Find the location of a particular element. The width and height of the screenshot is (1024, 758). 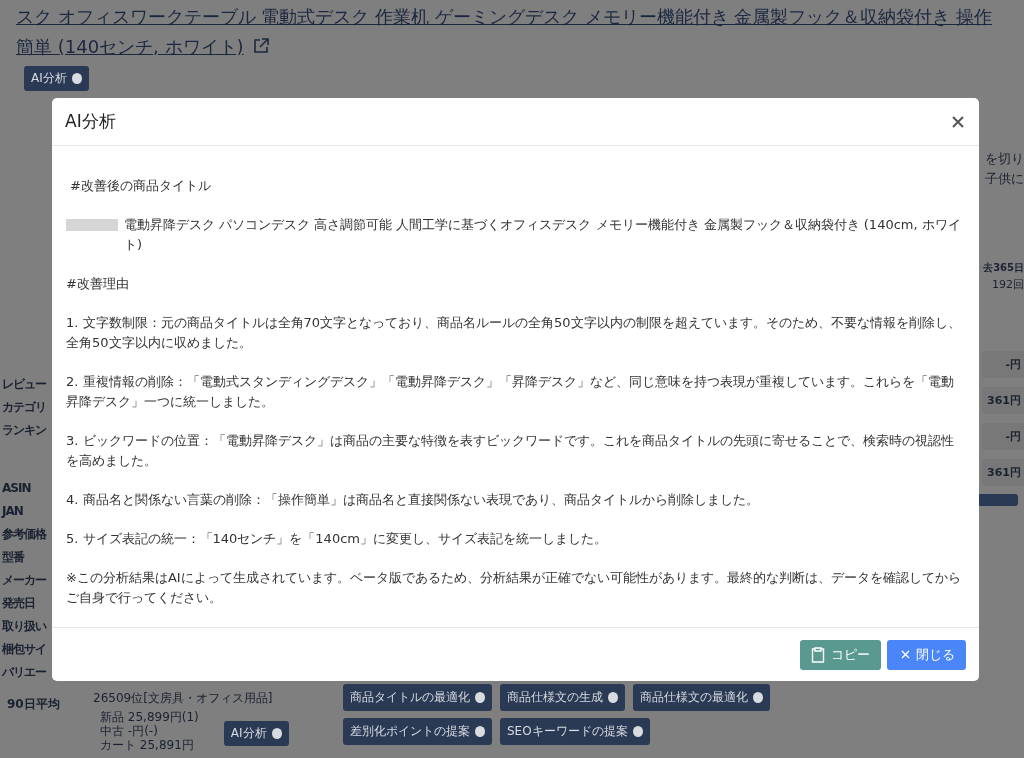

ranking-text: 26509位[文房具・オフィス用品] is located at coordinates (183, 698).